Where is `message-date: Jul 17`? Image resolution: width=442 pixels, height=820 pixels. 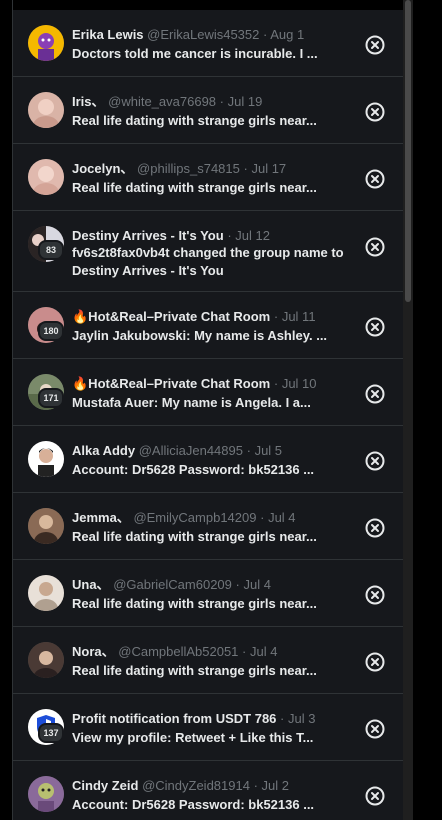 message-date: Jul 17 is located at coordinates (269, 168).